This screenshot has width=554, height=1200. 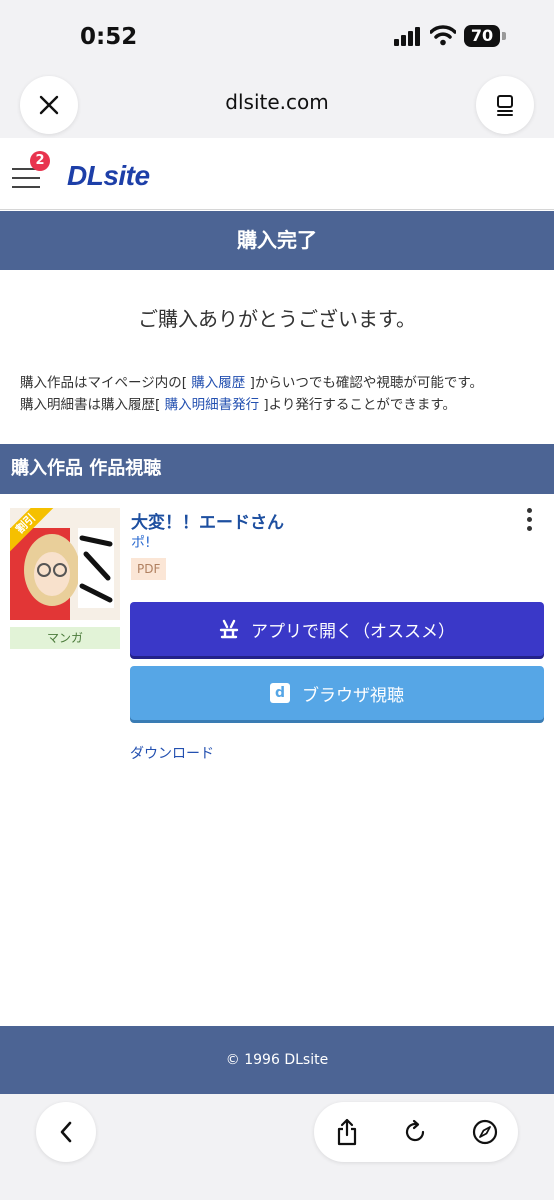 I want to click on browser-viewer-icon: d, so click(x=280, y=693).